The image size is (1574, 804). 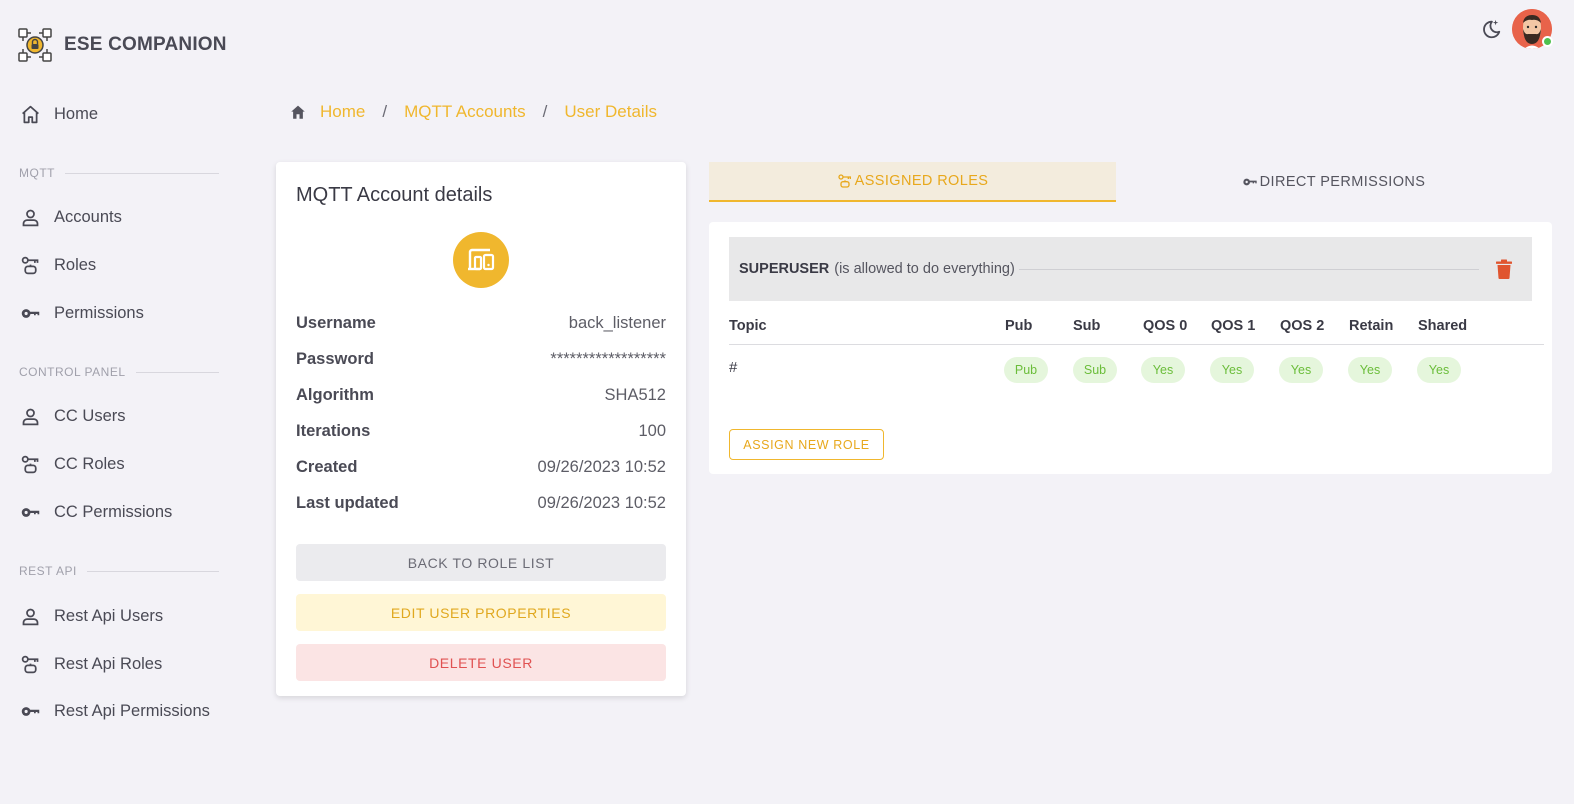 What do you see at coordinates (335, 358) in the screenshot?
I see `detail-label: Password` at bounding box center [335, 358].